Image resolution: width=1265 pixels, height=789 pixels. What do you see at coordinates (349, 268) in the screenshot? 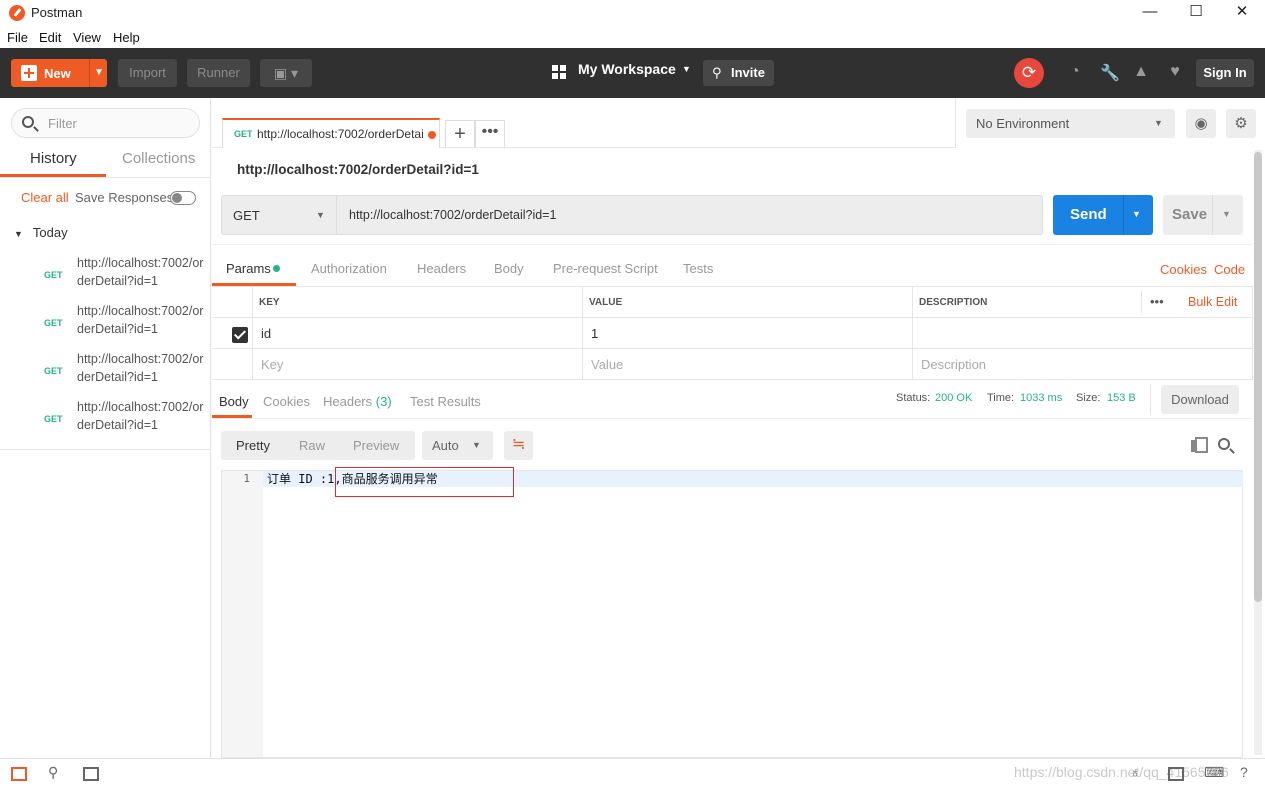
I see `tab-authorization: Authorization` at bounding box center [349, 268].